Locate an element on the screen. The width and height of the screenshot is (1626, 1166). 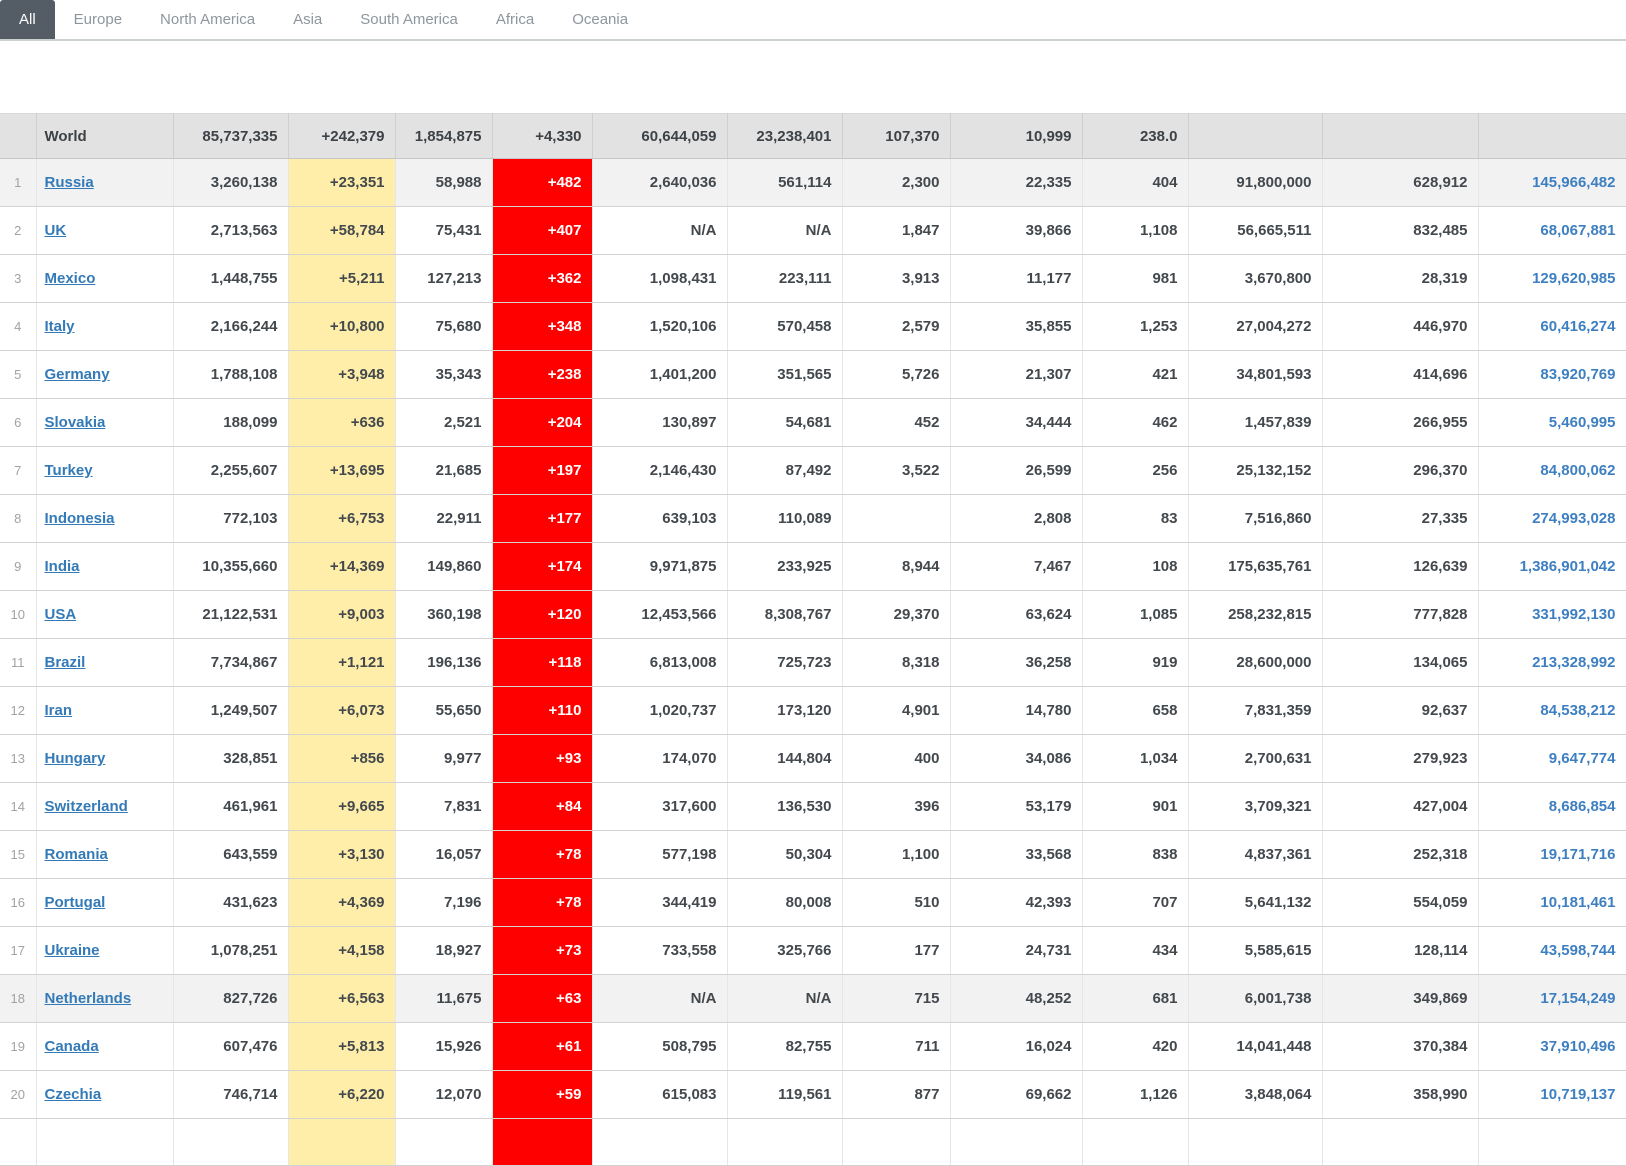
cell-new-cases: +5,813 is located at coordinates (342, 1046).